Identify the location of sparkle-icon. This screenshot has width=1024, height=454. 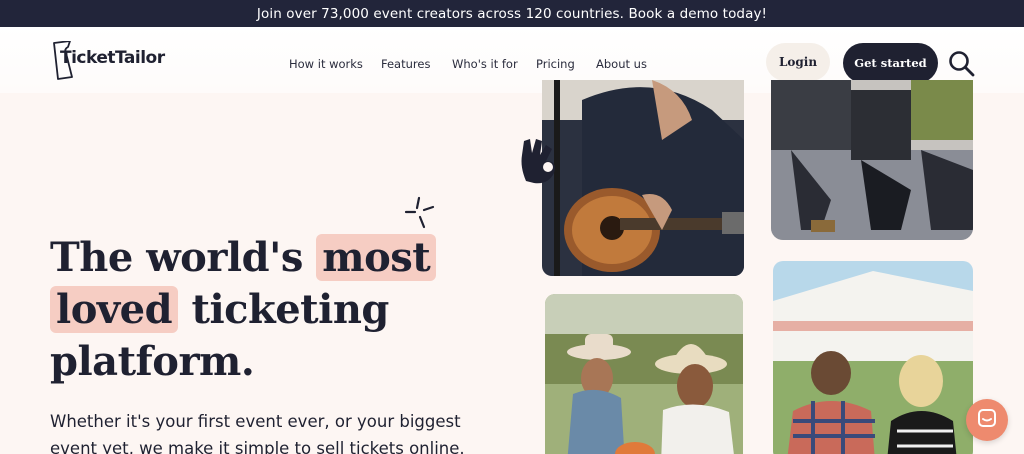
(419, 215).